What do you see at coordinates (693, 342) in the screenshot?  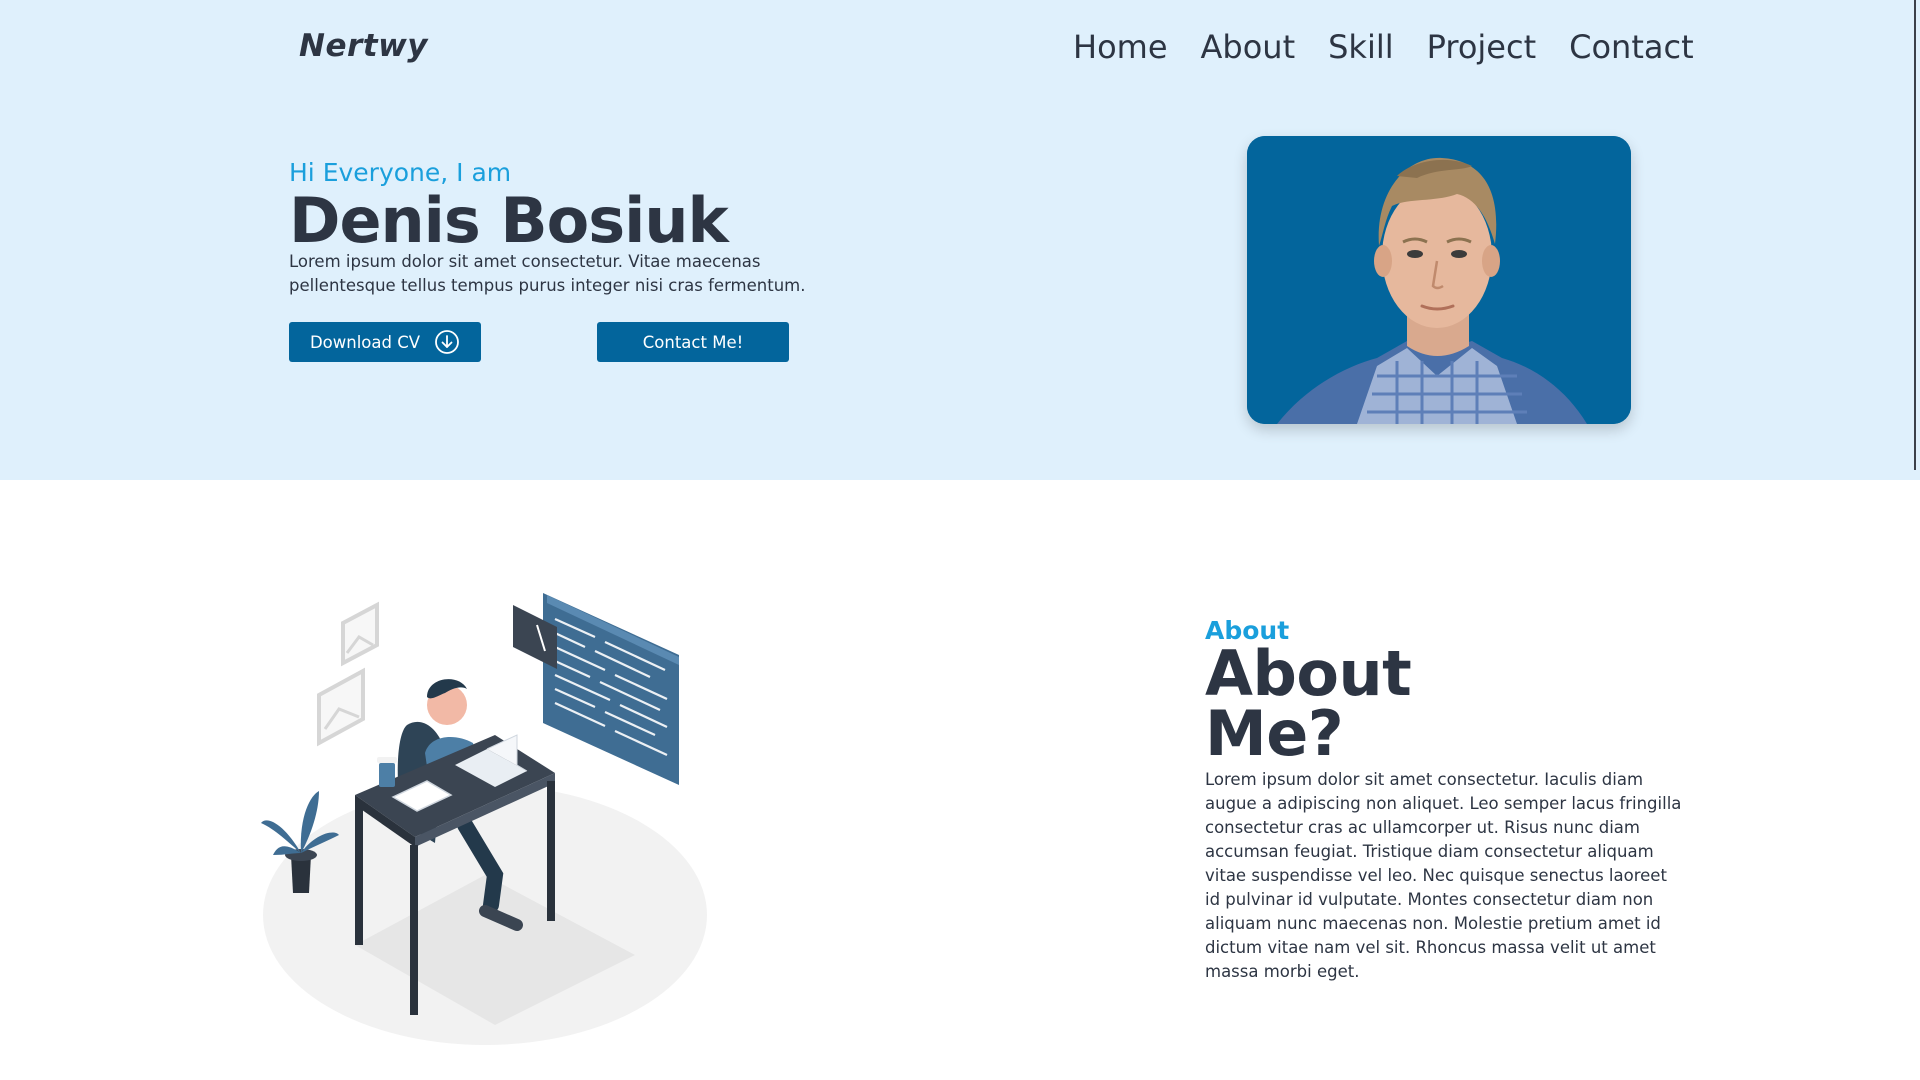 I see `contact-me-button: Contact Me!` at bounding box center [693, 342].